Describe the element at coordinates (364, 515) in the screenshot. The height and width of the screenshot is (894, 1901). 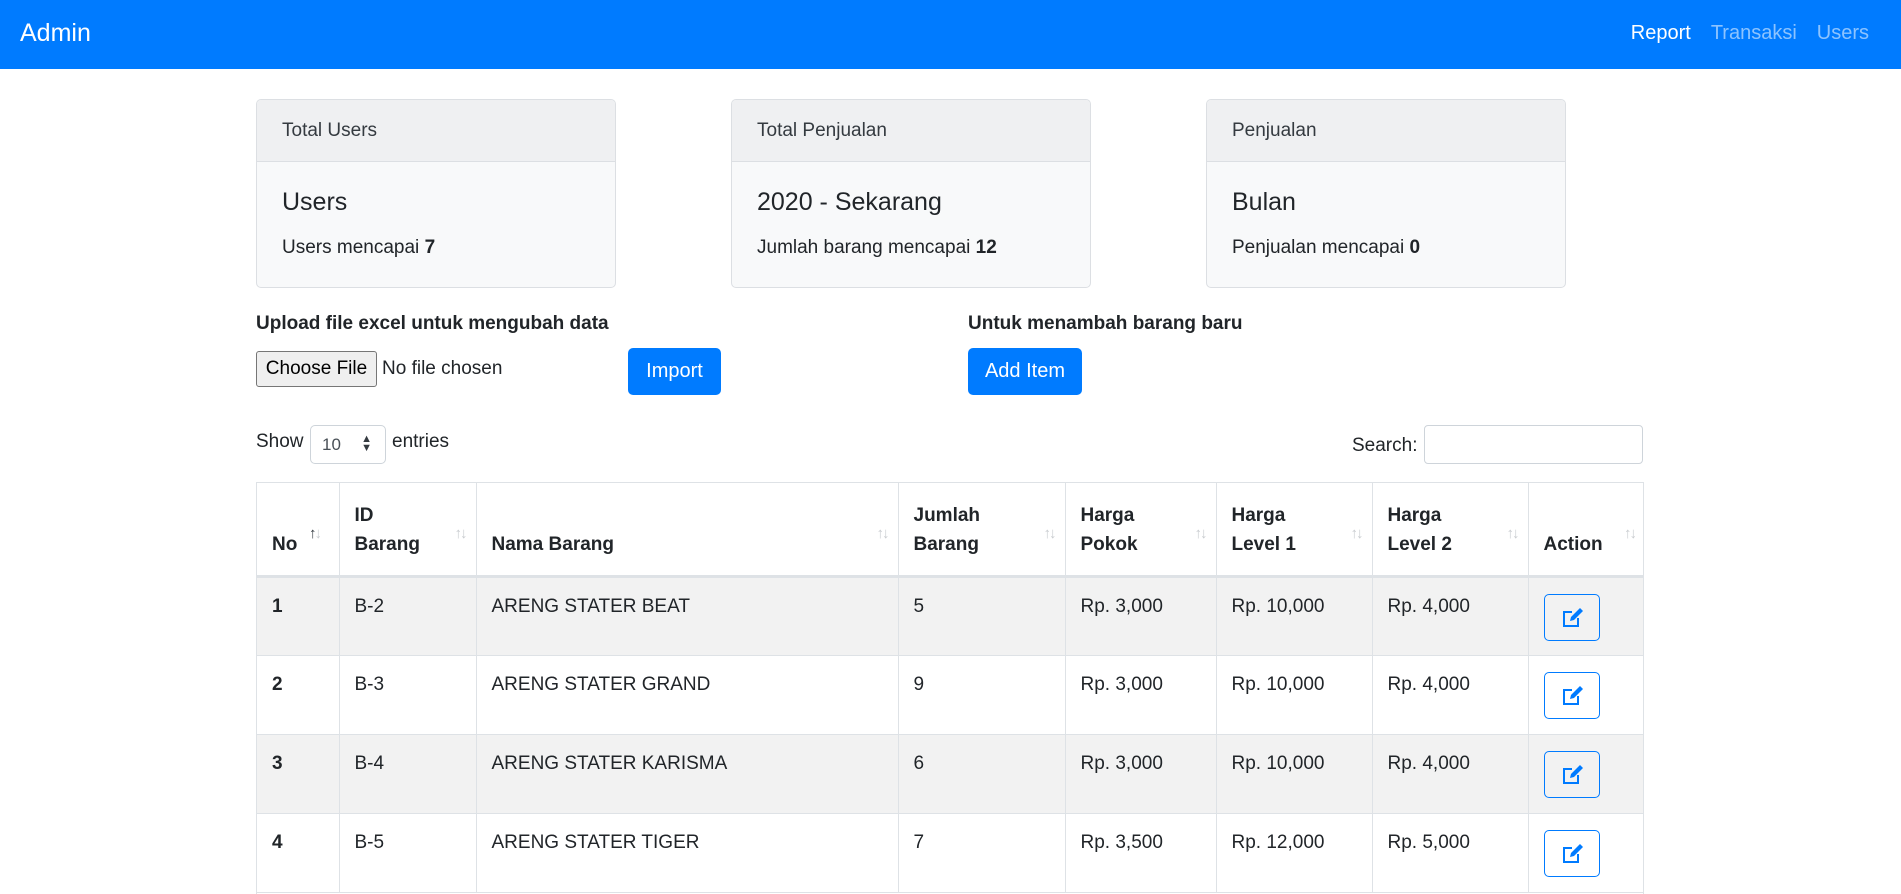
I see `column-header-line1: ID` at that location.